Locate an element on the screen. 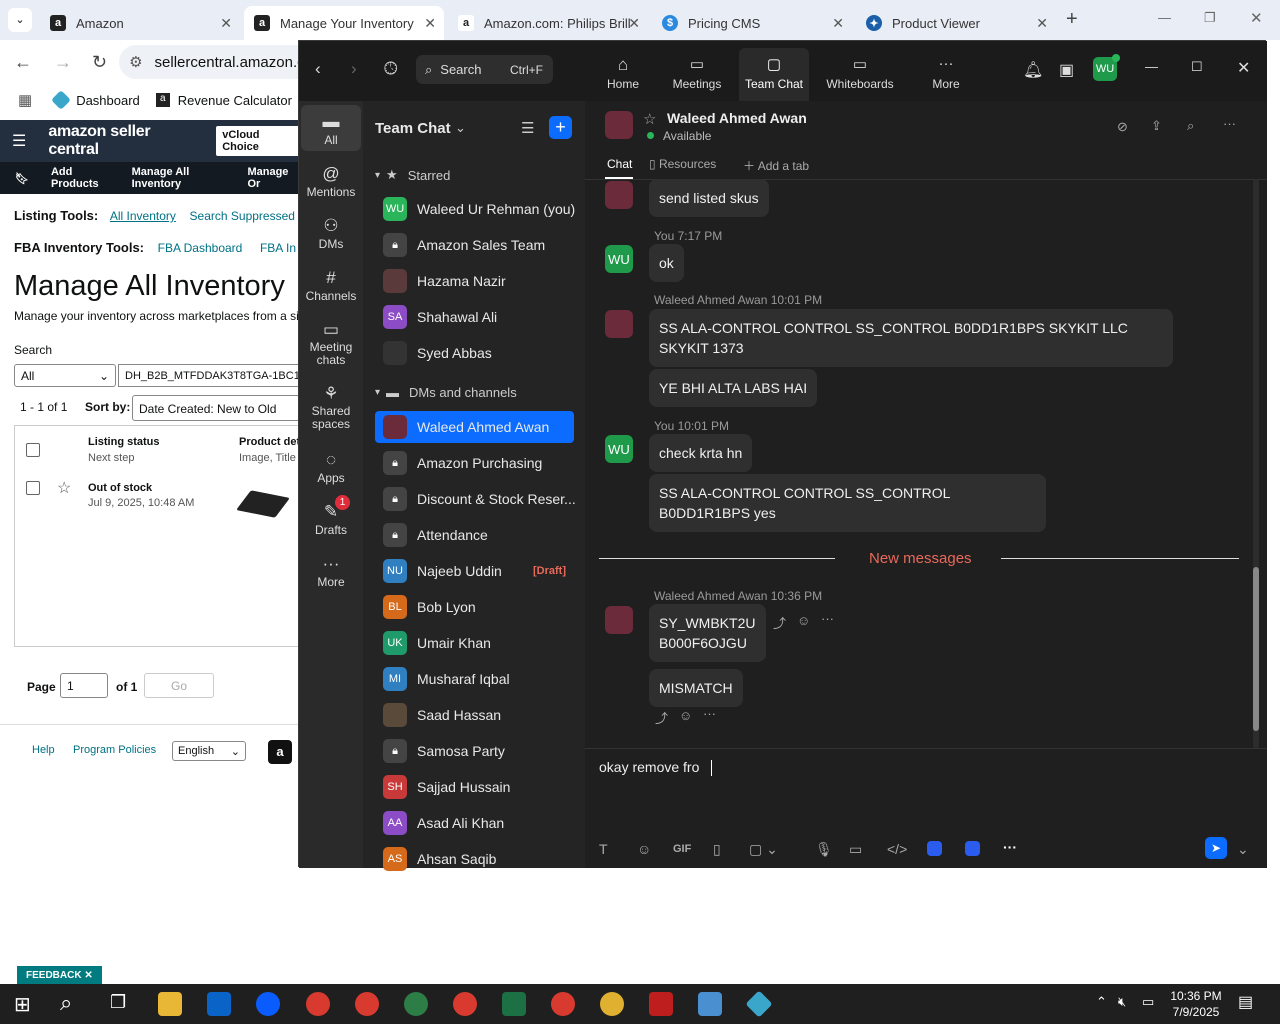  network-icon: ▭ is located at coordinates (1148, 1002).